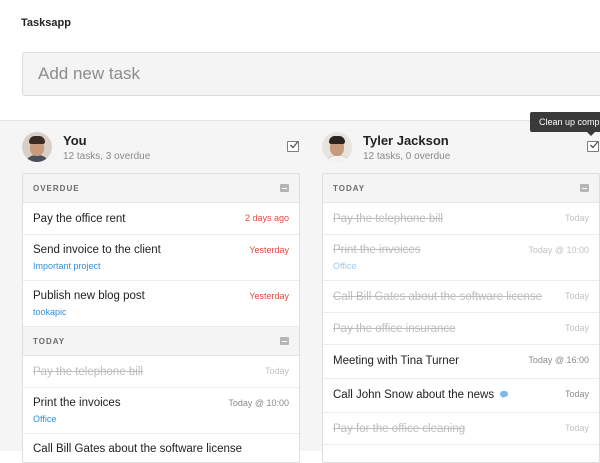 This screenshot has width=600, height=463. I want to click on section-label: OVERDUE, so click(56, 188).